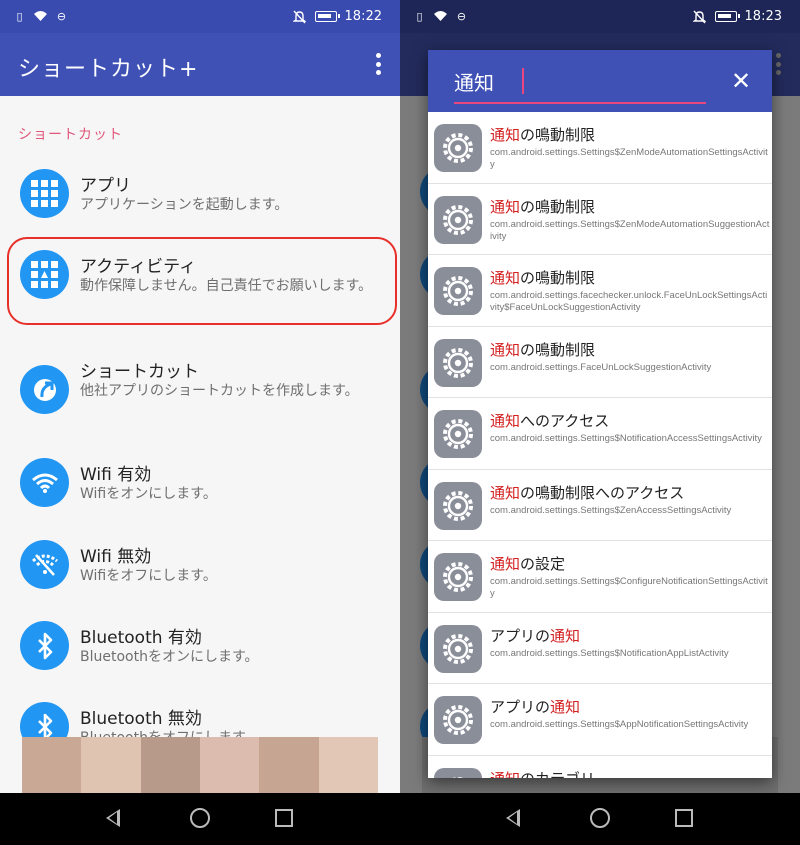  Describe the element at coordinates (70, 135) in the screenshot. I see `section-header: ショートカット` at that location.